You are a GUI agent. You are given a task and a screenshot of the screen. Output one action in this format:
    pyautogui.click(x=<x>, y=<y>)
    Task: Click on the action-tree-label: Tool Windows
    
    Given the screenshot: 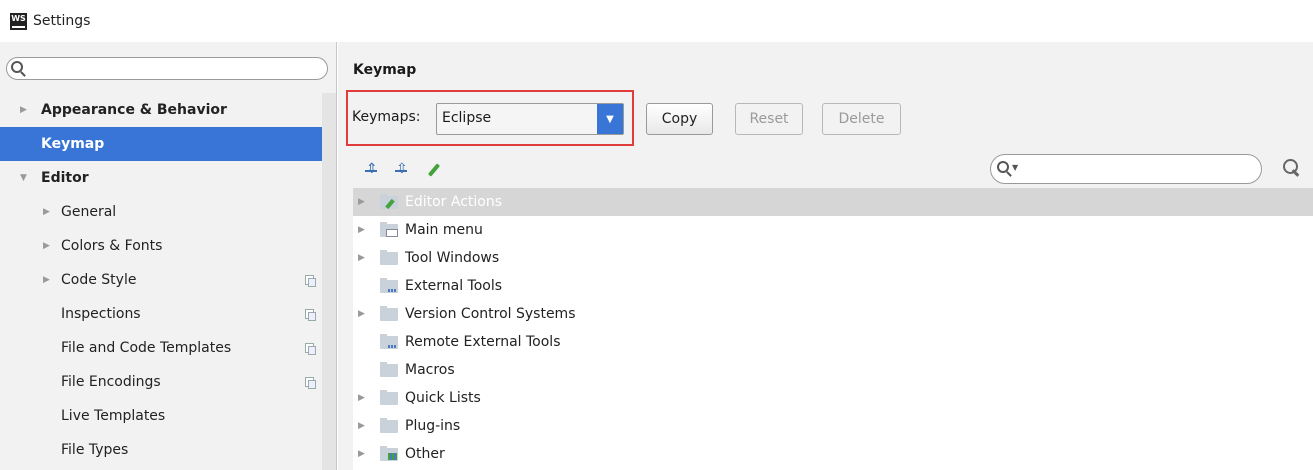 What is the action you would take?
    pyautogui.click(x=452, y=258)
    